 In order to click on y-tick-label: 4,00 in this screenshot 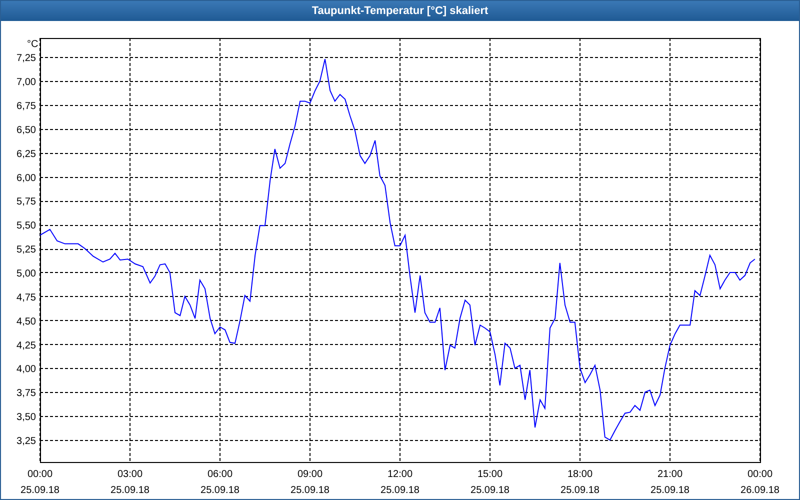, I will do `click(26, 370)`.